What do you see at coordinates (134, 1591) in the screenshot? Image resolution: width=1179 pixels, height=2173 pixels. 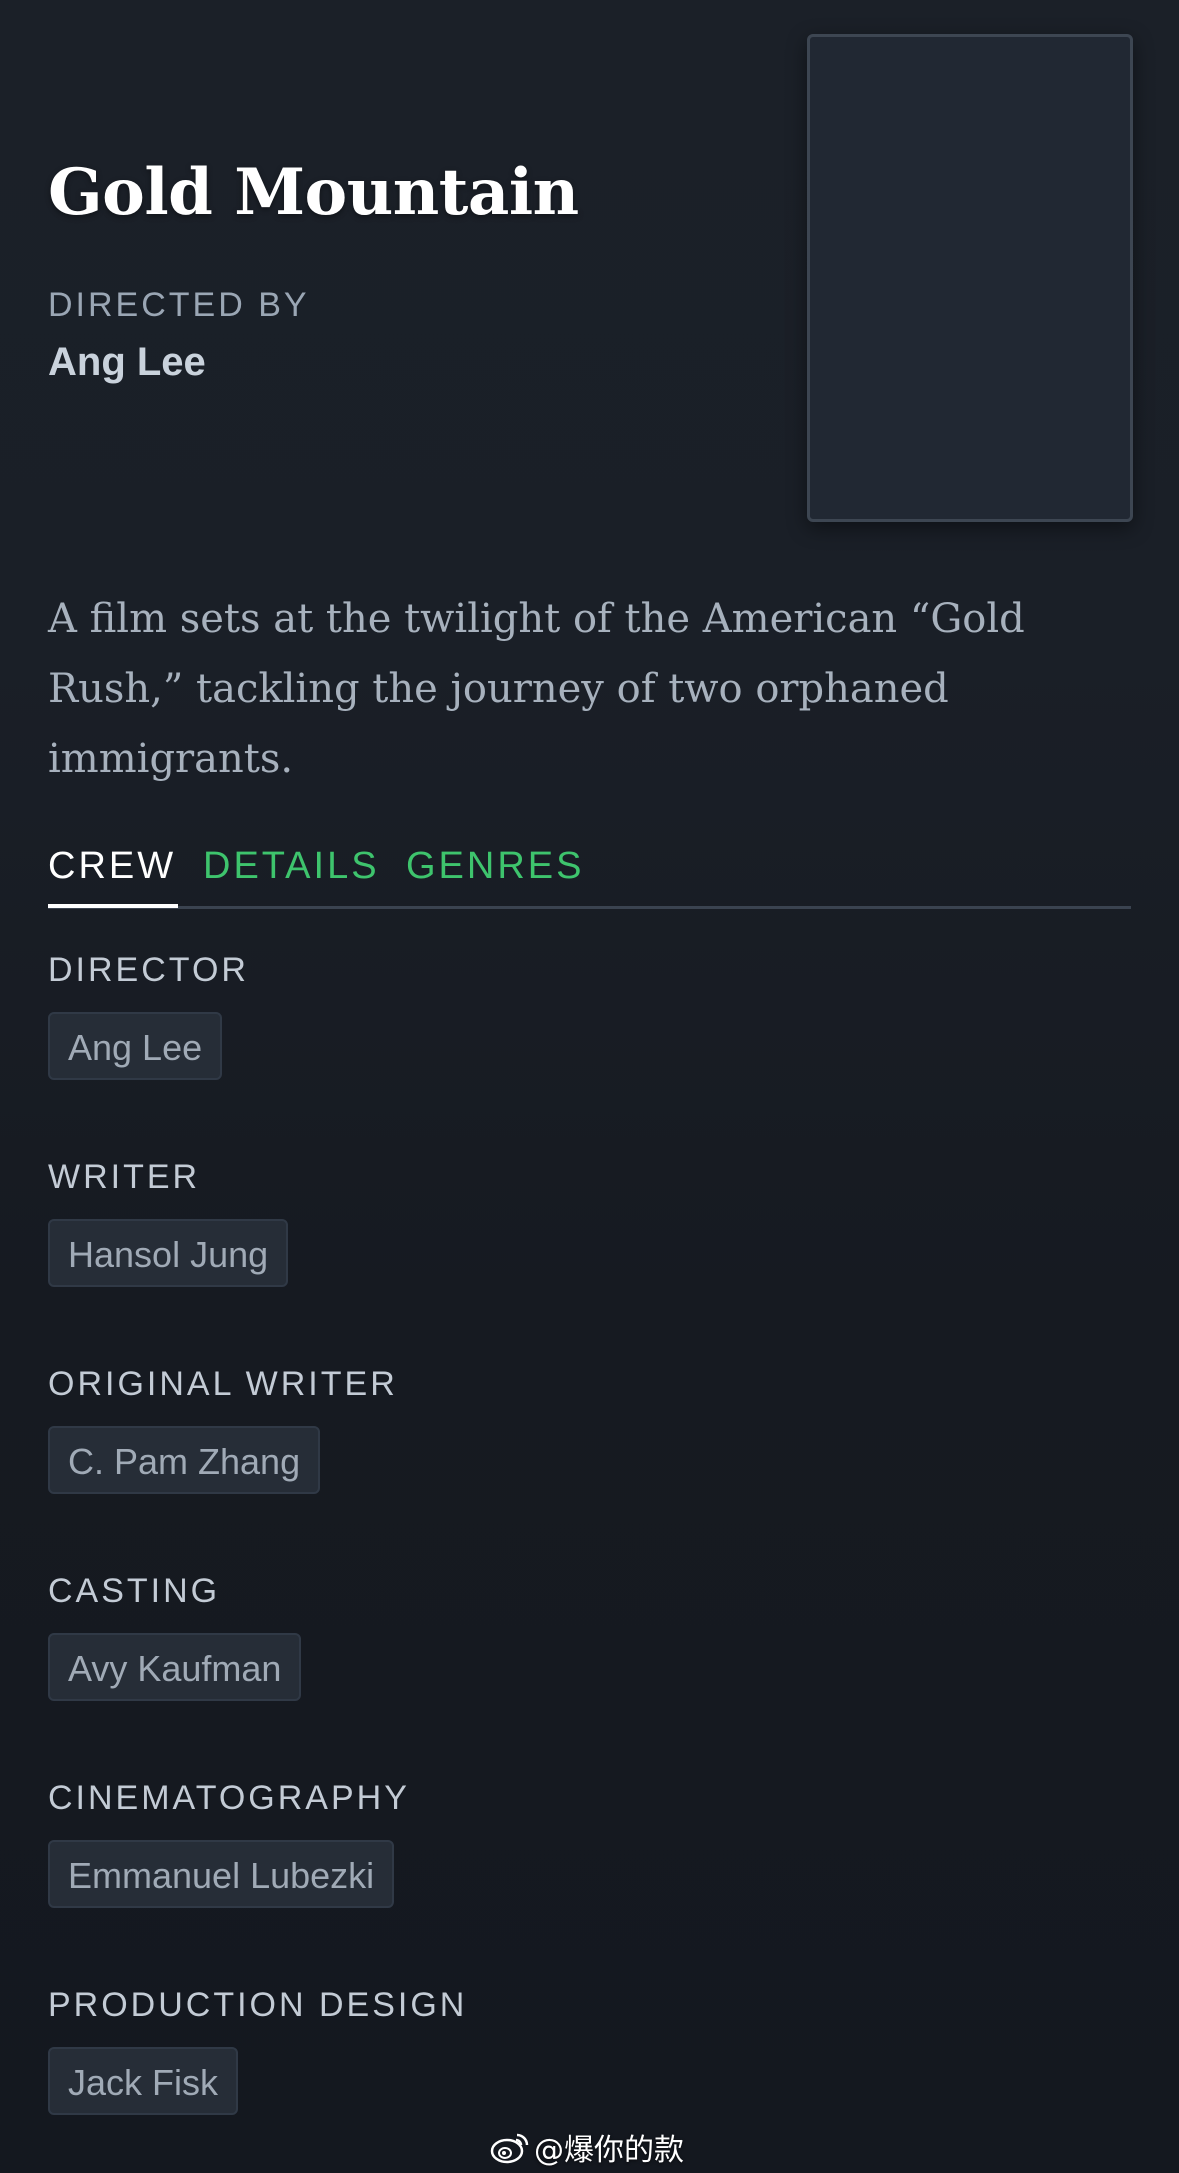 I see `crew-role-label: CASTING` at bounding box center [134, 1591].